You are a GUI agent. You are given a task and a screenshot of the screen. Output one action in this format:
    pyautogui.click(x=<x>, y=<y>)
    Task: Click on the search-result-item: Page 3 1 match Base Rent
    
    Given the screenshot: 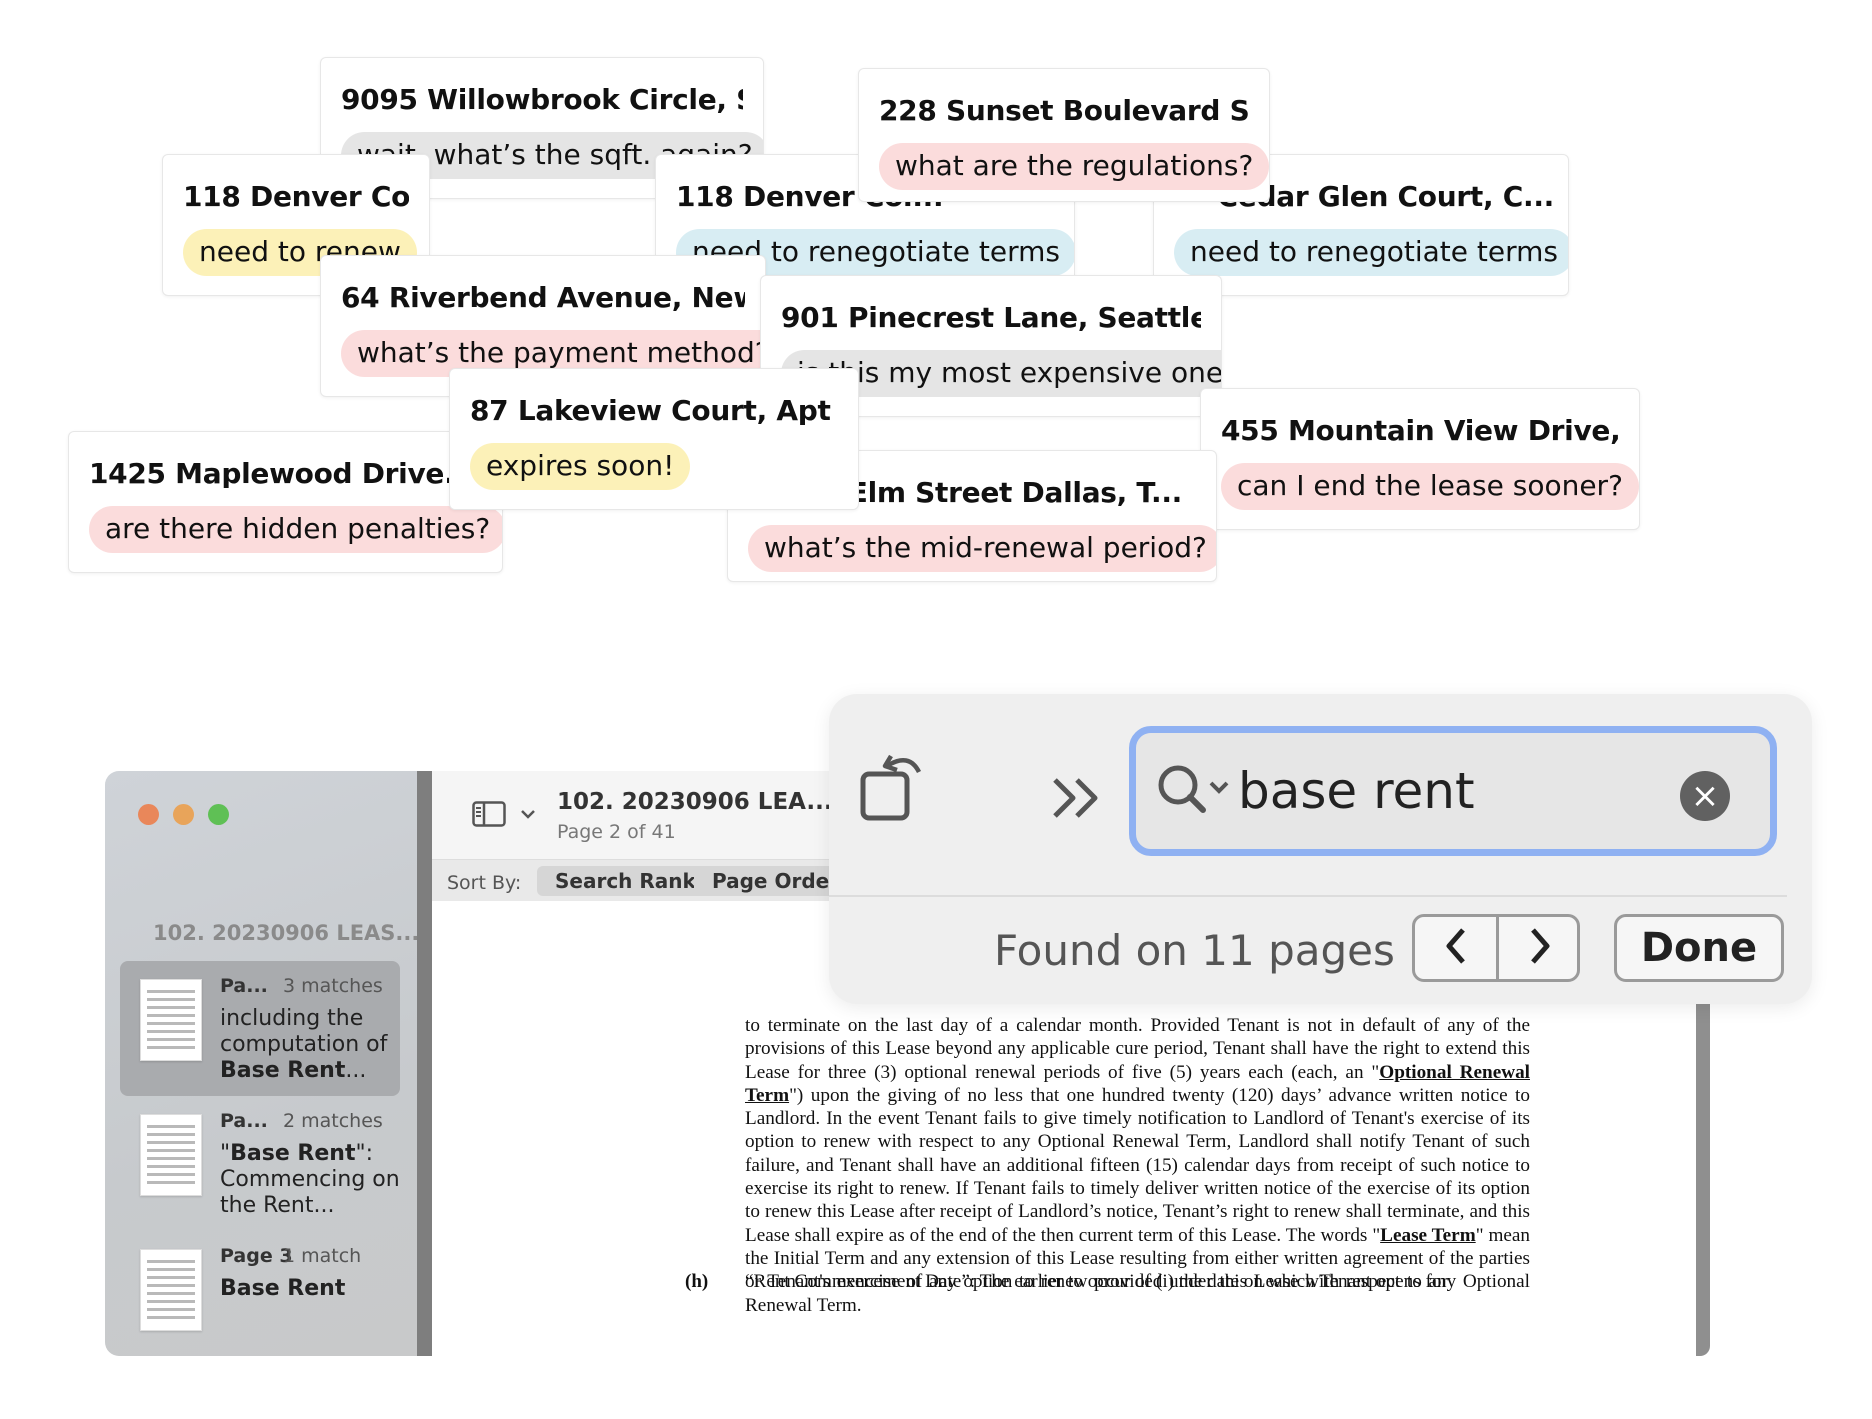 What is the action you would take?
    pyautogui.click(x=260, y=1293)
    